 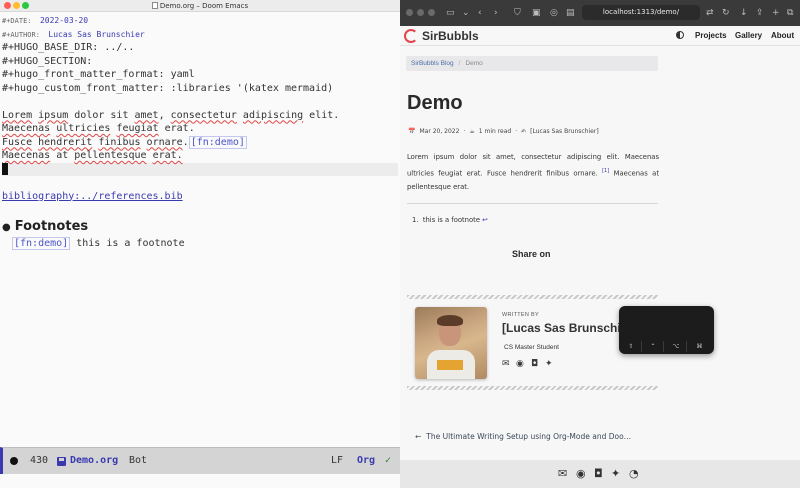 I want to click on author-name: [Lucas Sas Brunschier], so click(x=569, y=328).